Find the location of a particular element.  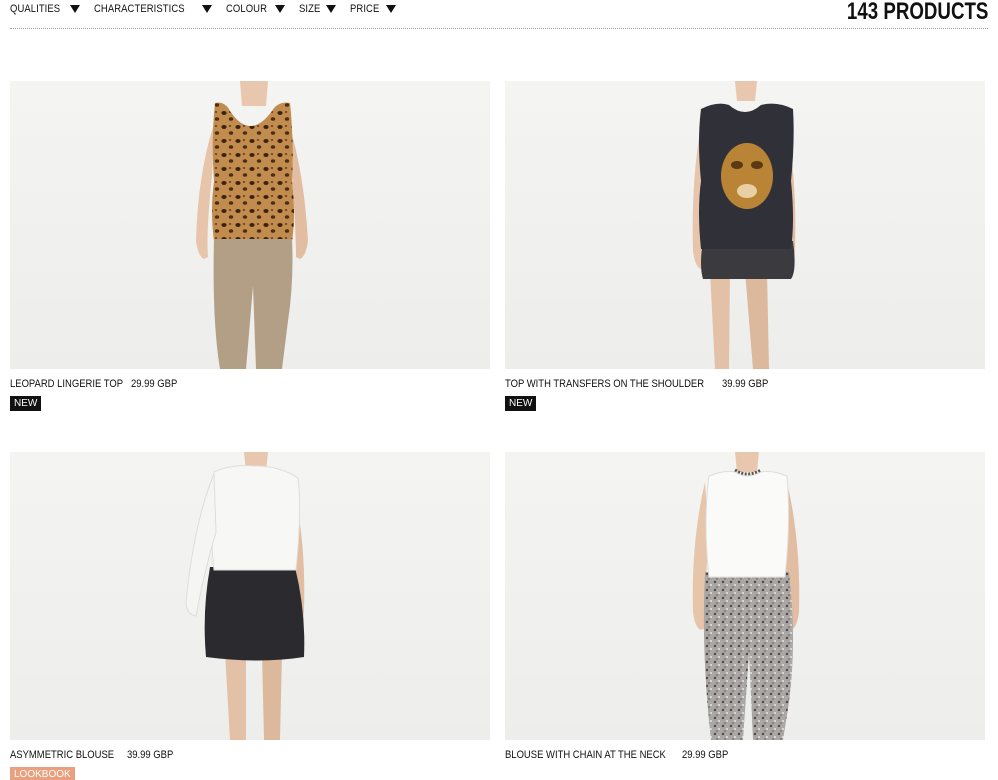

product-info: BLOUSE WITH CHAIN AT THE NECK 29.99 GBP is located at coordinates (620, 755).